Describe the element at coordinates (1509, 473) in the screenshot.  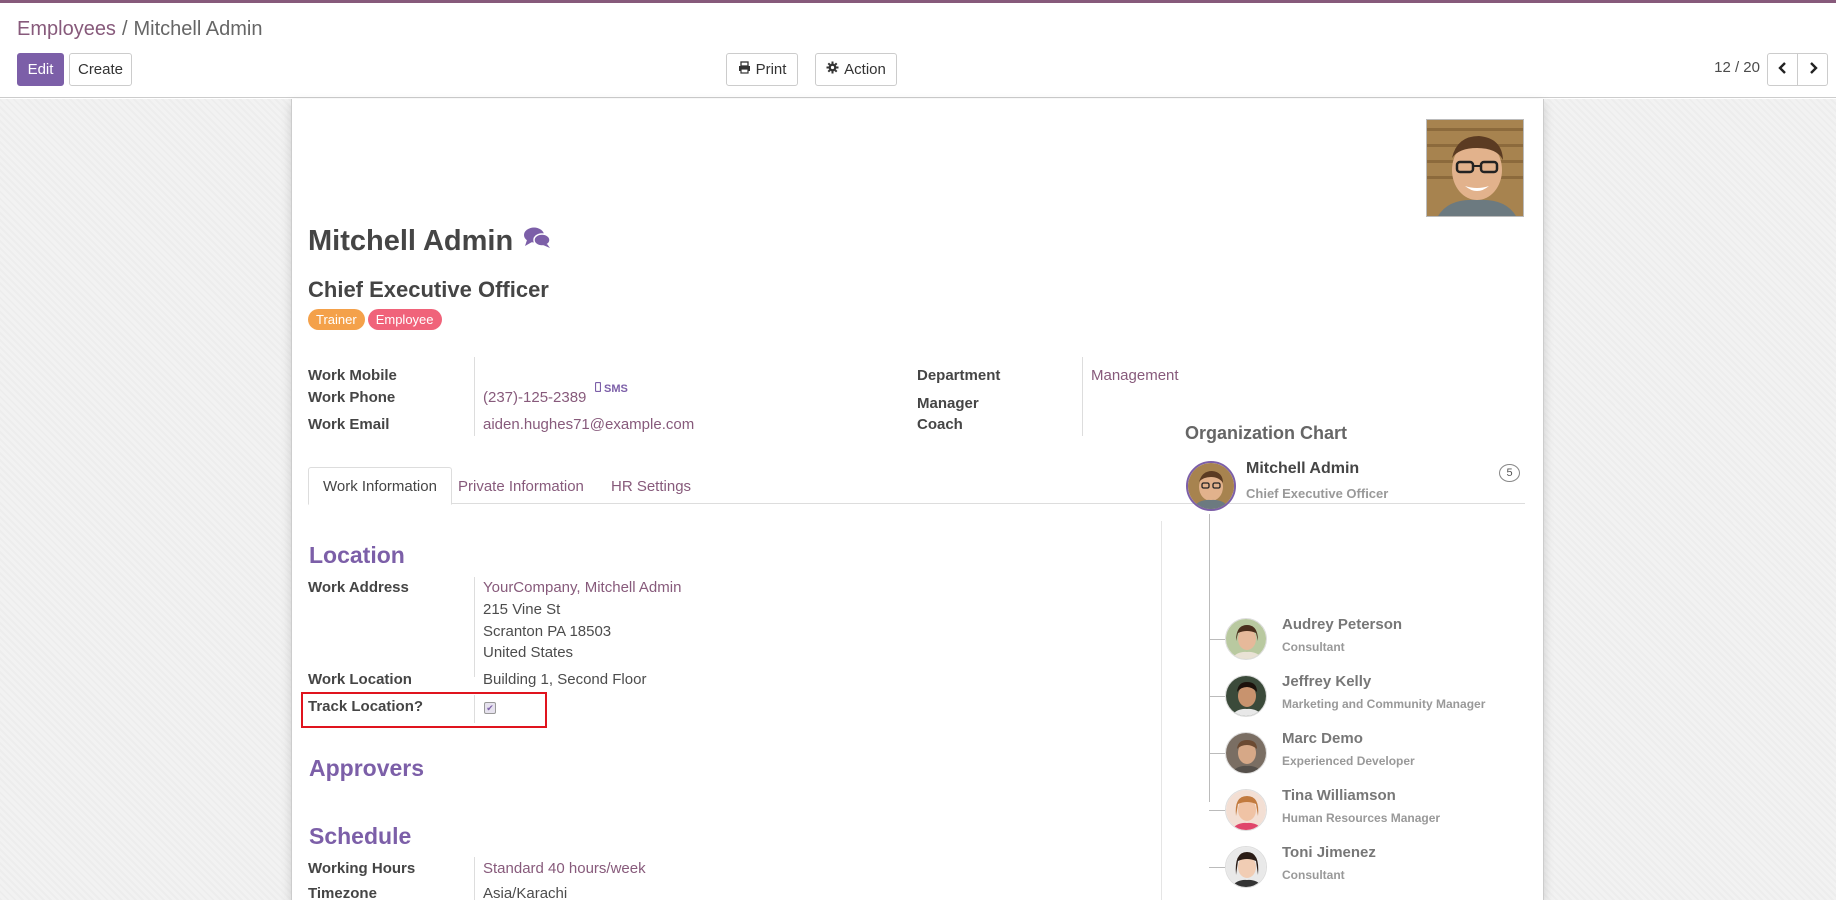
I see `subordinate-count-badge: 5` at that location.